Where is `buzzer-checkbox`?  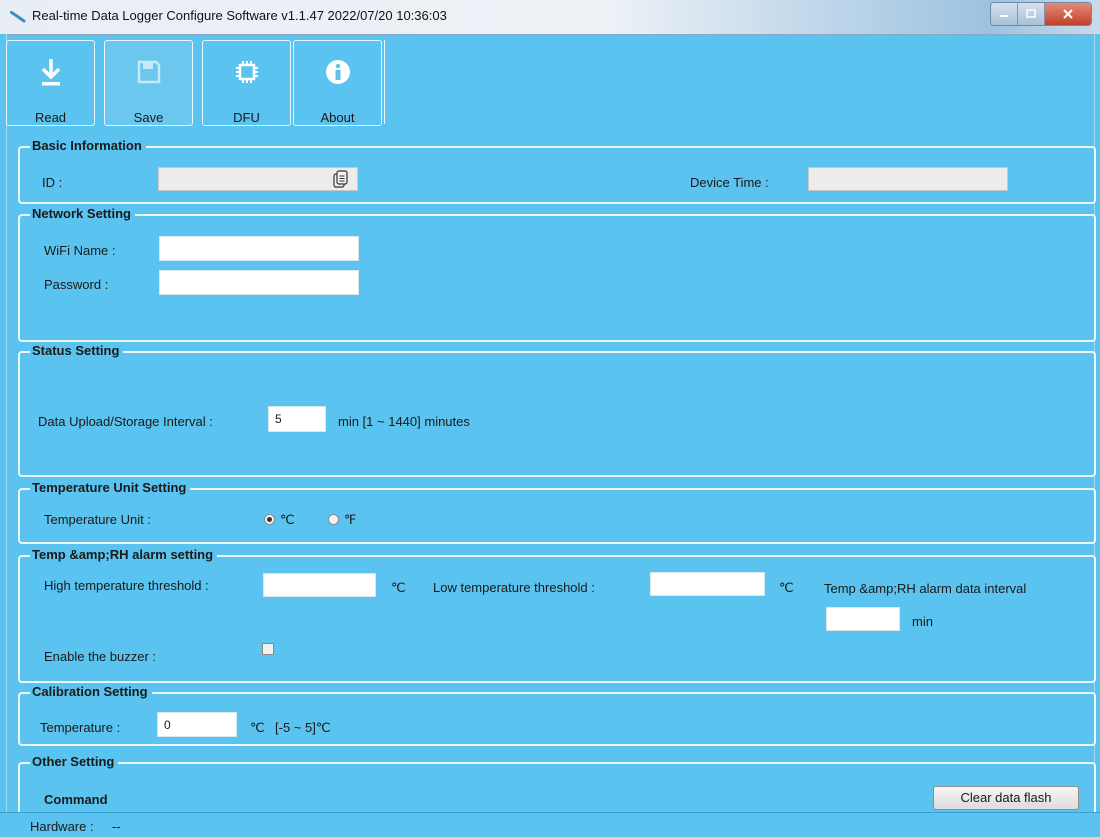
buzzer-checkbox is located at coordinates (268, 649).